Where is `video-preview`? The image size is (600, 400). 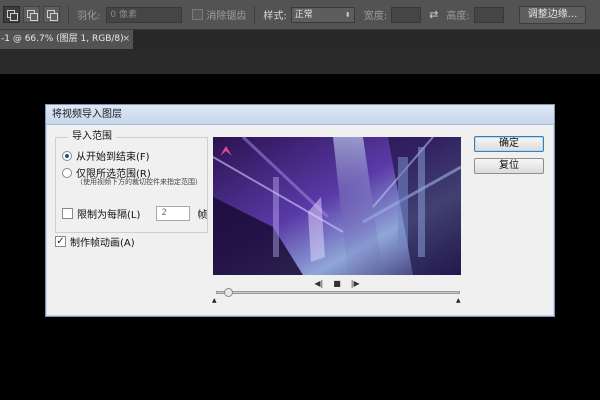 video-preview is located at coordinates (337, 206).